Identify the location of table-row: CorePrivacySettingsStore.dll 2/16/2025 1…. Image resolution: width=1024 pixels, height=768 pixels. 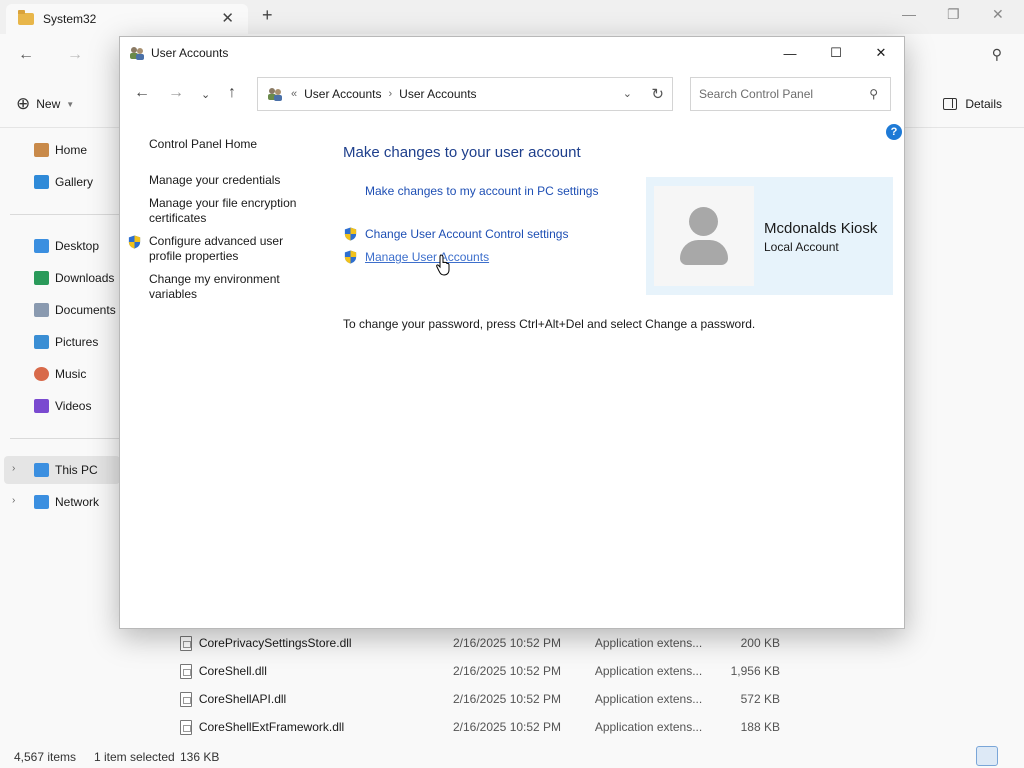
(480, 643).